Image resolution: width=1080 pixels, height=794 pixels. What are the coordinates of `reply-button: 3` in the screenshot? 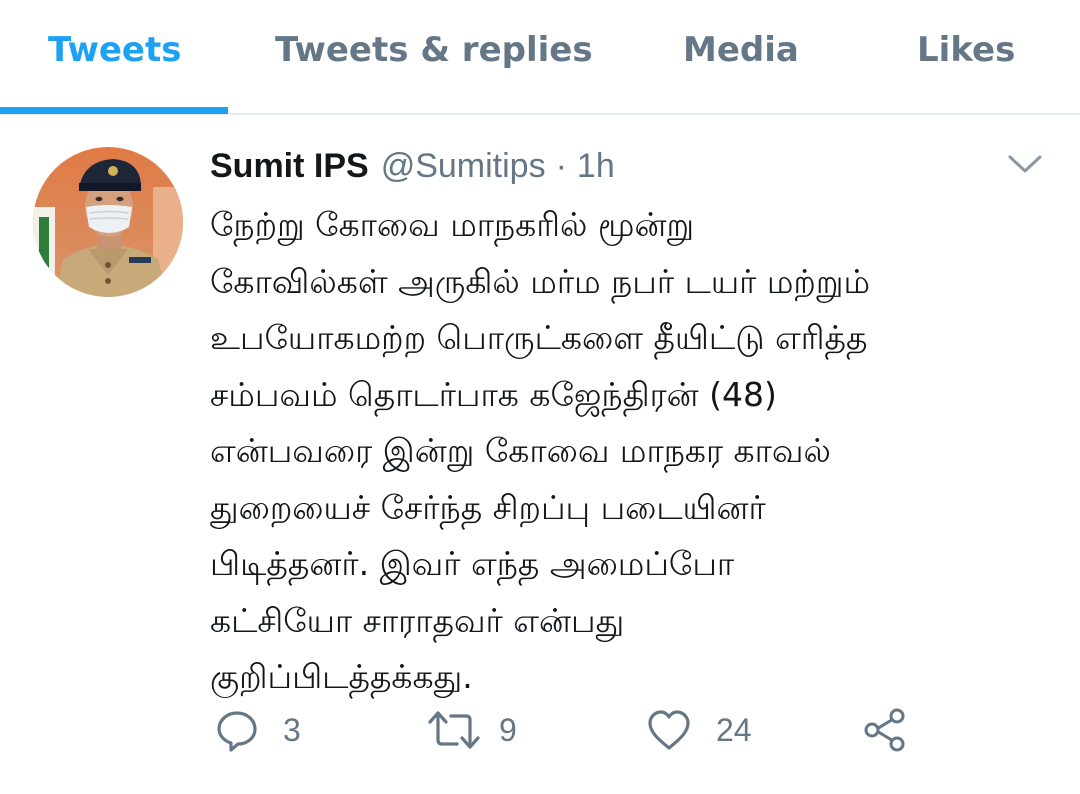 It's located at (258, 730).